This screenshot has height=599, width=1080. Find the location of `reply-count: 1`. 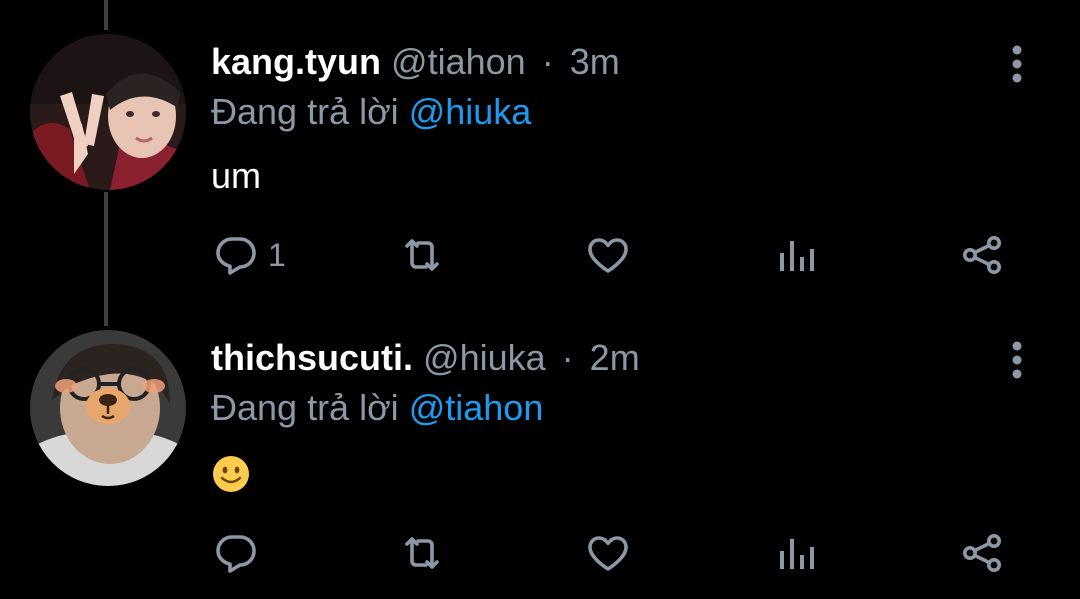

reply-count: 1 is located at coordinates (277, 254).